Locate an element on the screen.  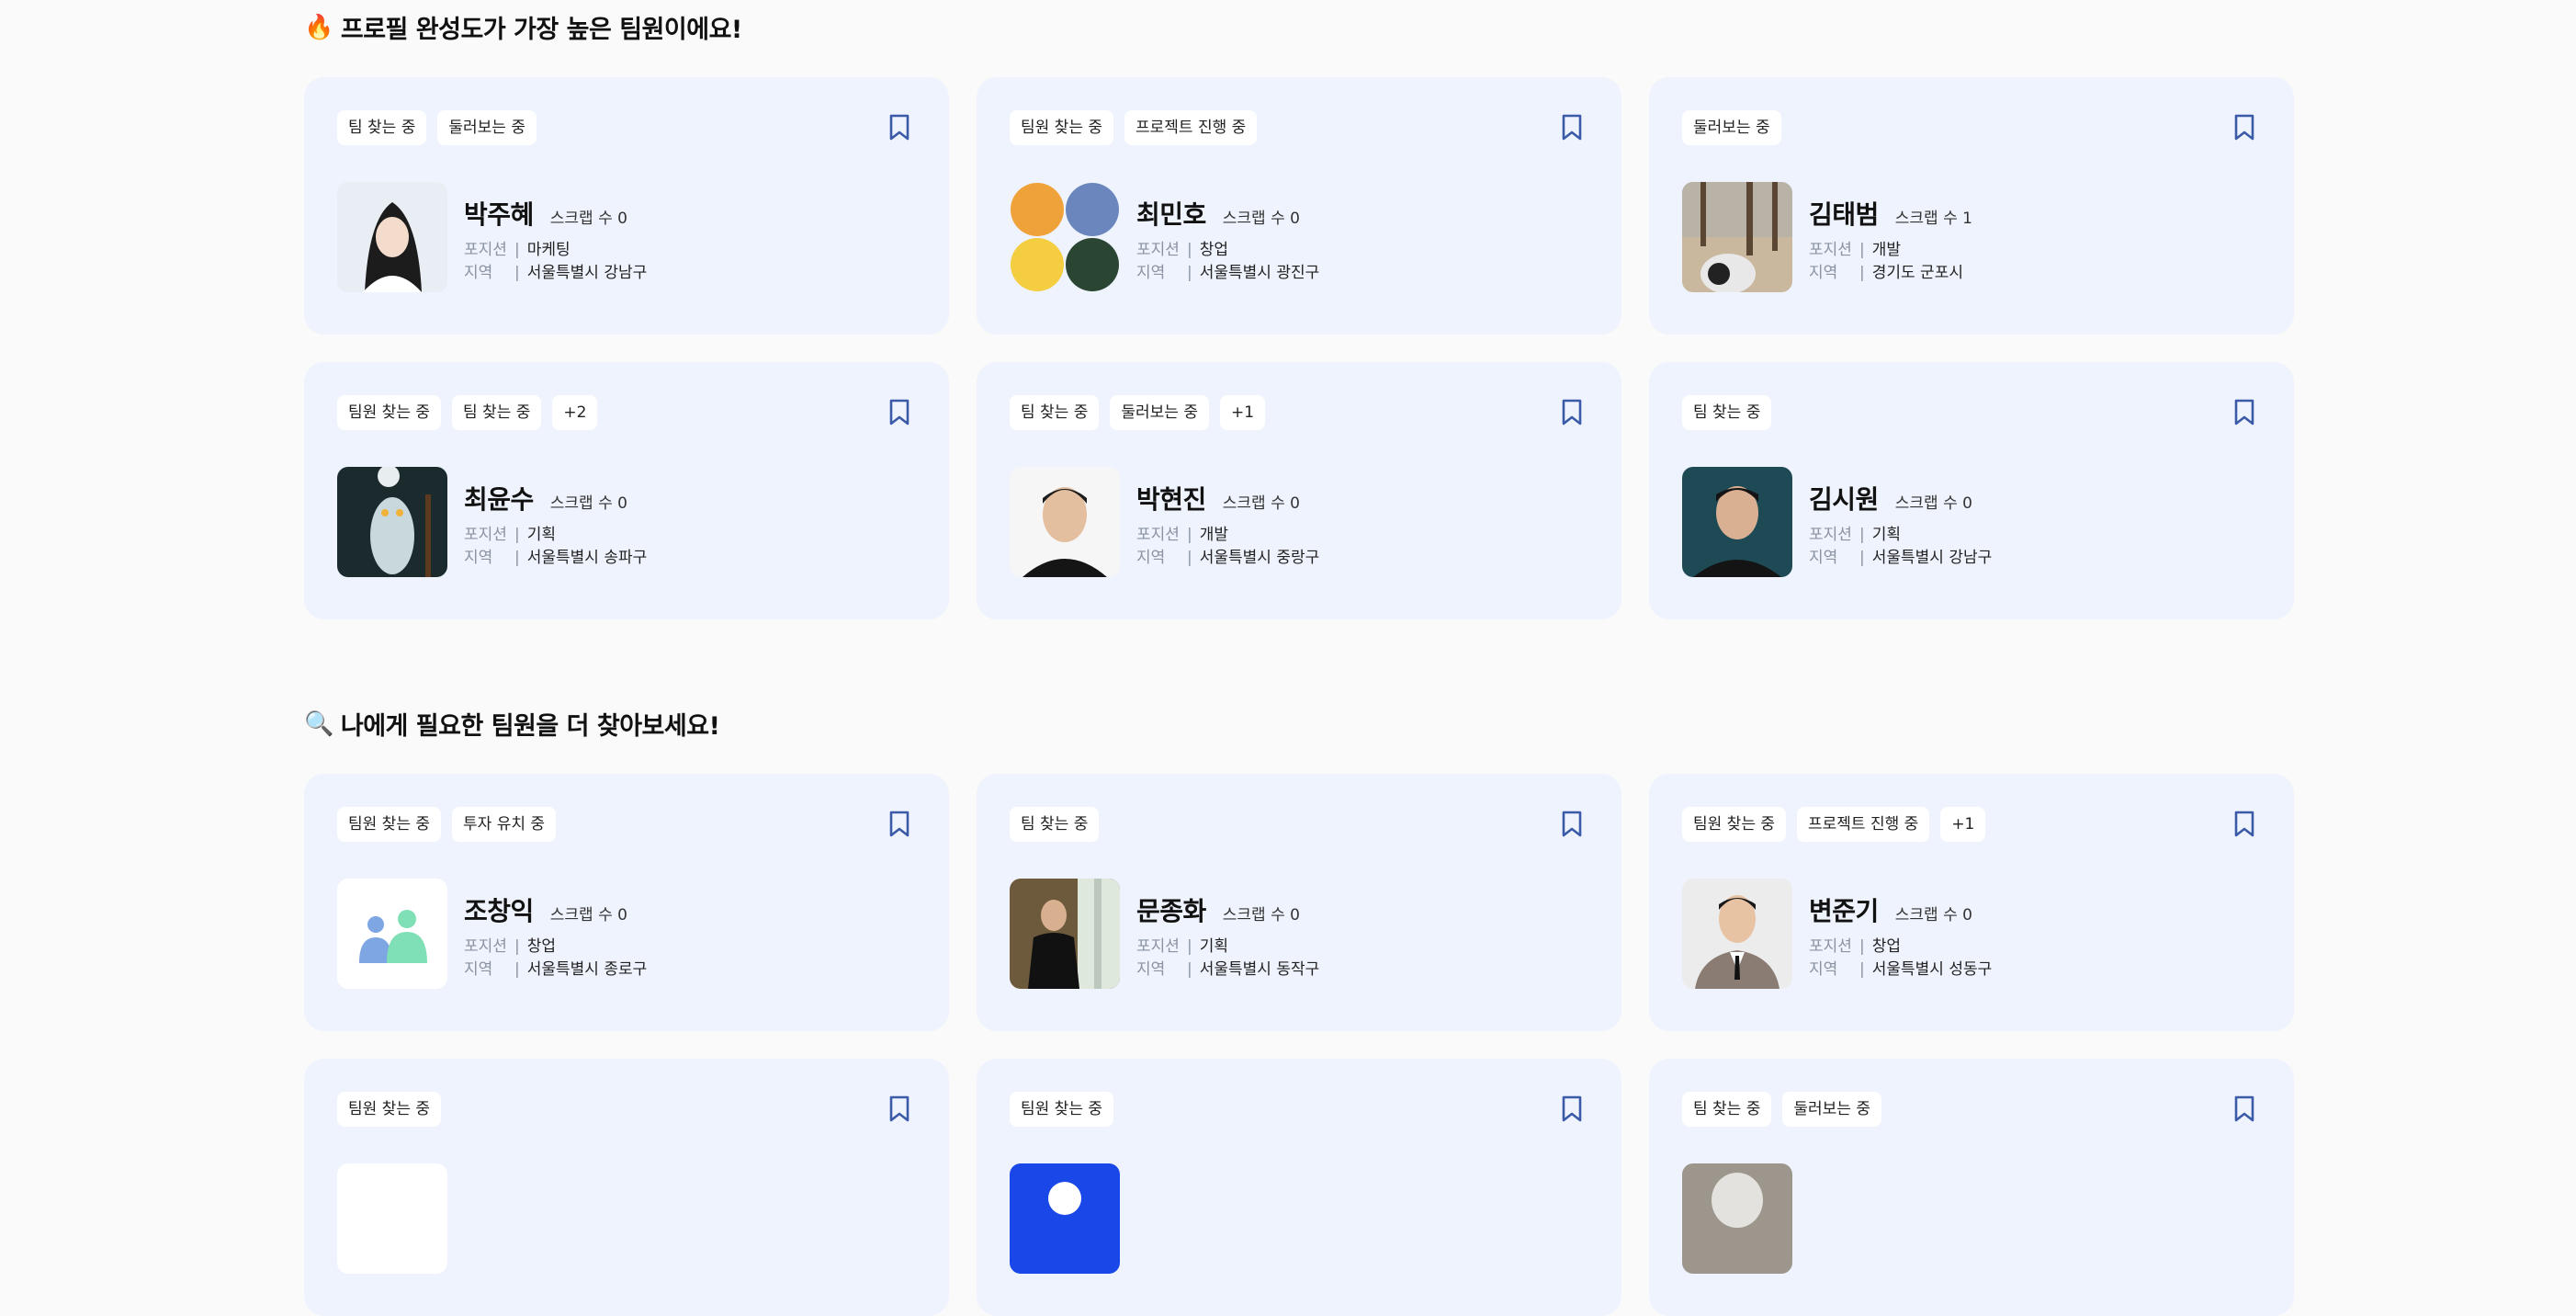
position-row: 포지션 | 창업 is located at coordinates (1227, 250).